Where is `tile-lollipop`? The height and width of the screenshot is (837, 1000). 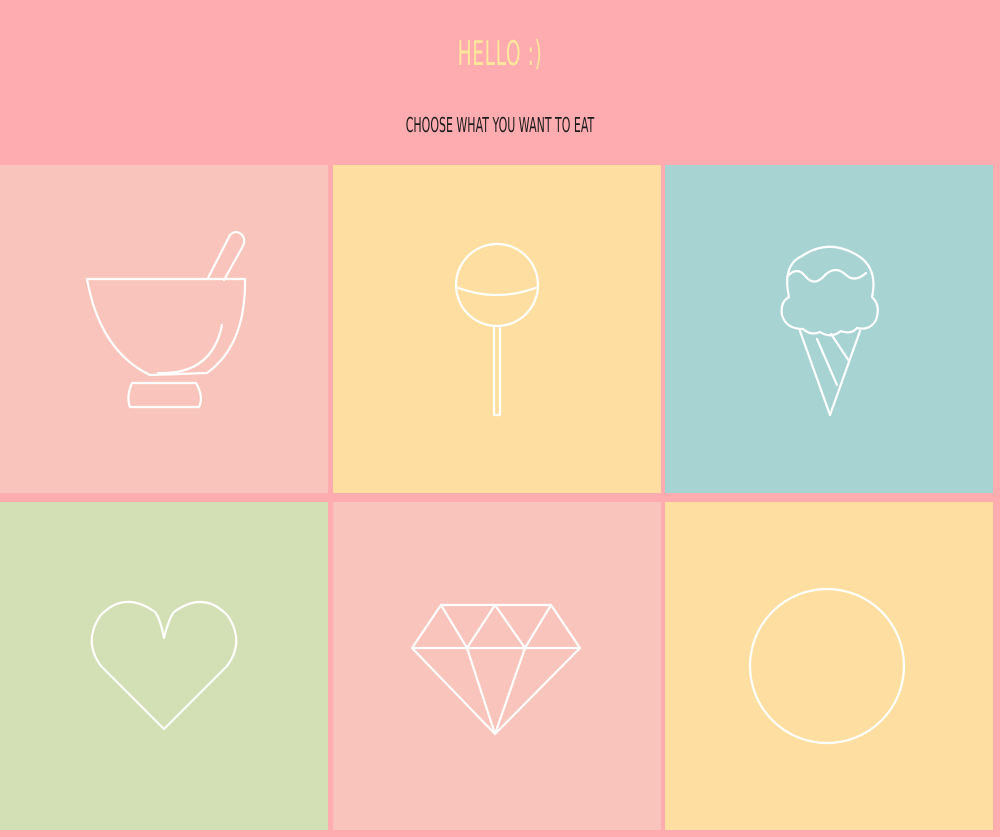
tile-lollipop is located at coordinates (497, 329).